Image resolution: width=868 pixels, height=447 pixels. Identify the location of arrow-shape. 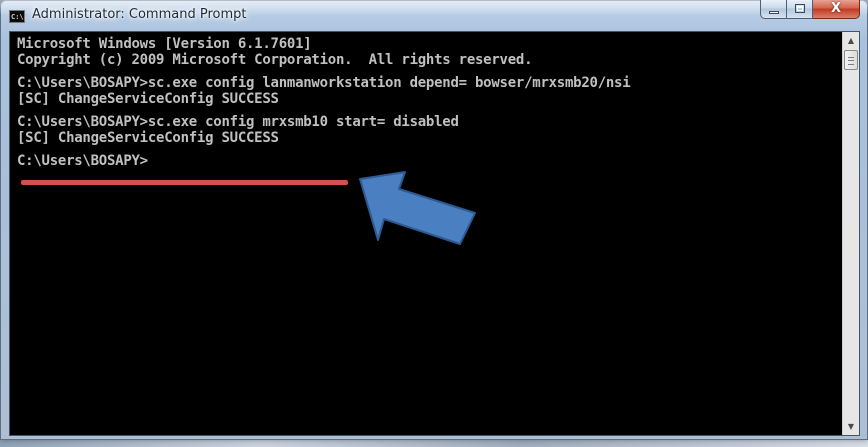
(417, 208).